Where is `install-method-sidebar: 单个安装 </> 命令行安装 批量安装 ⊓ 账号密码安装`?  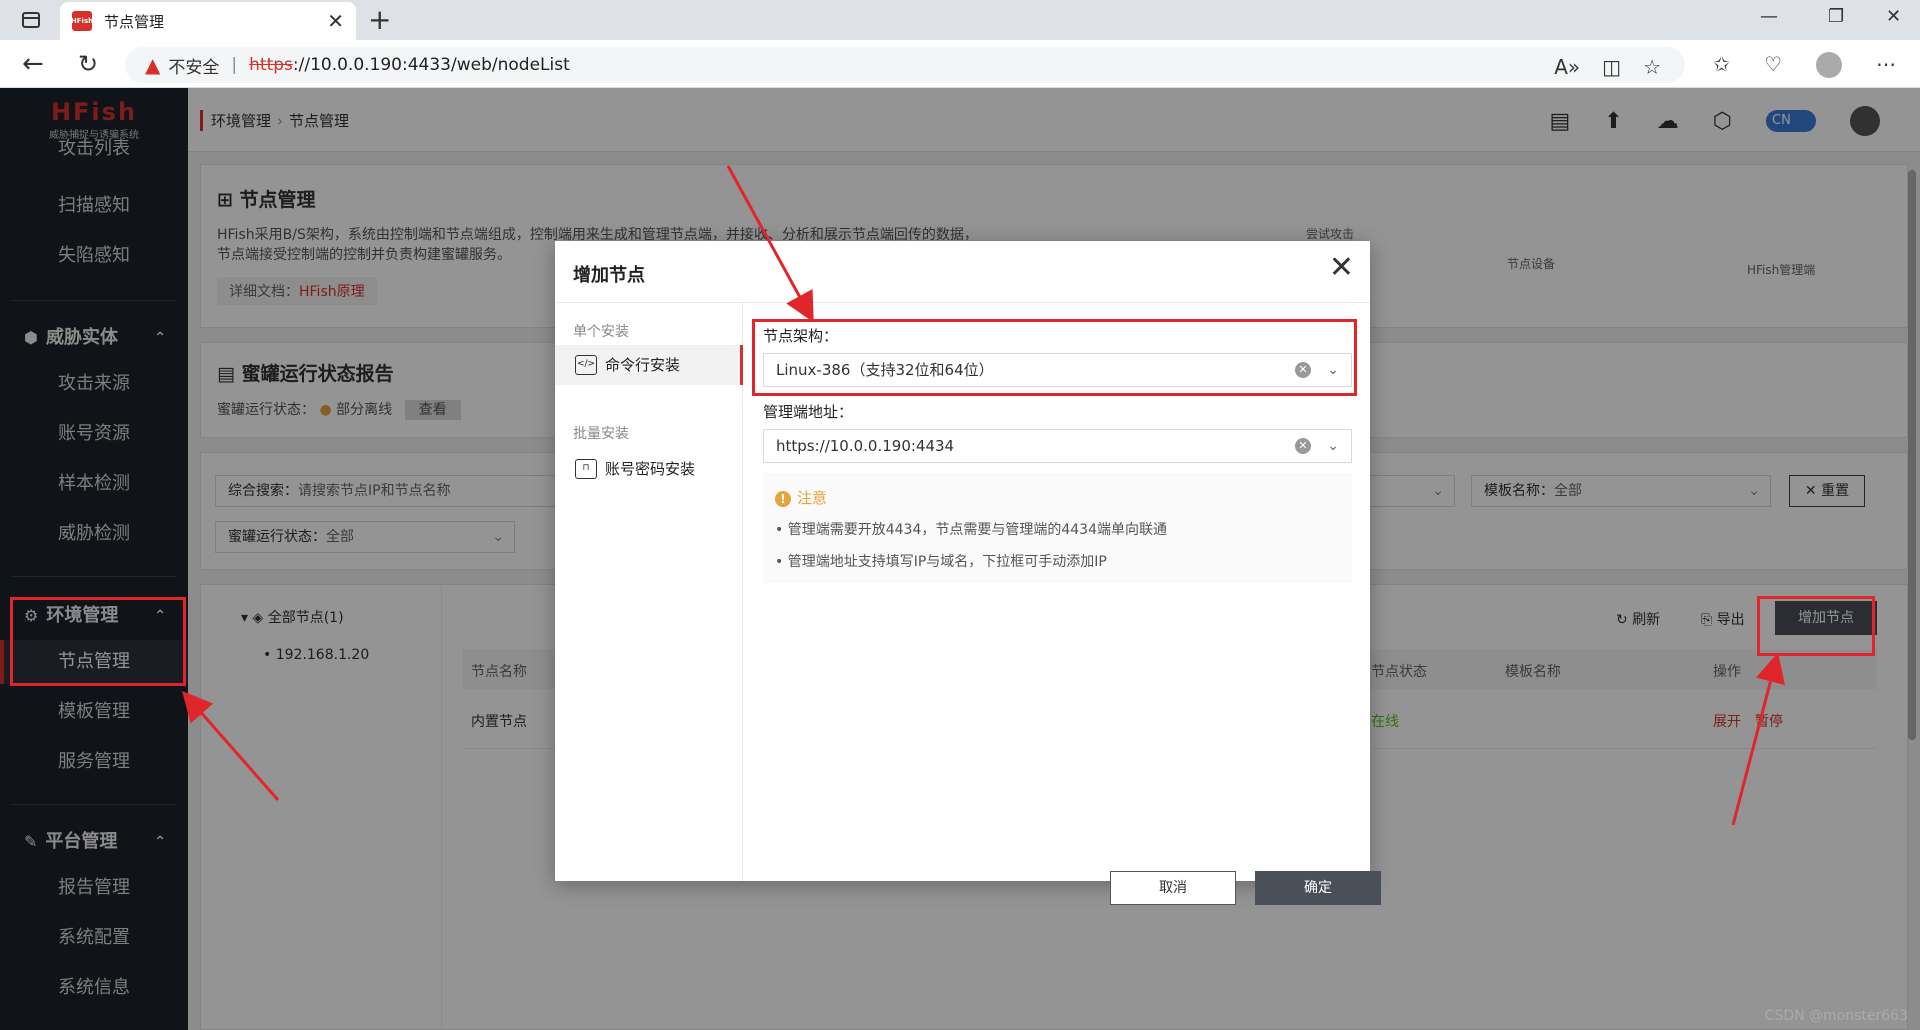
install-method-sidebar: 单个安装 </> 命令行安装 批量安装 ⊓ 账号密码安装 is located at coordinates (649, 592).